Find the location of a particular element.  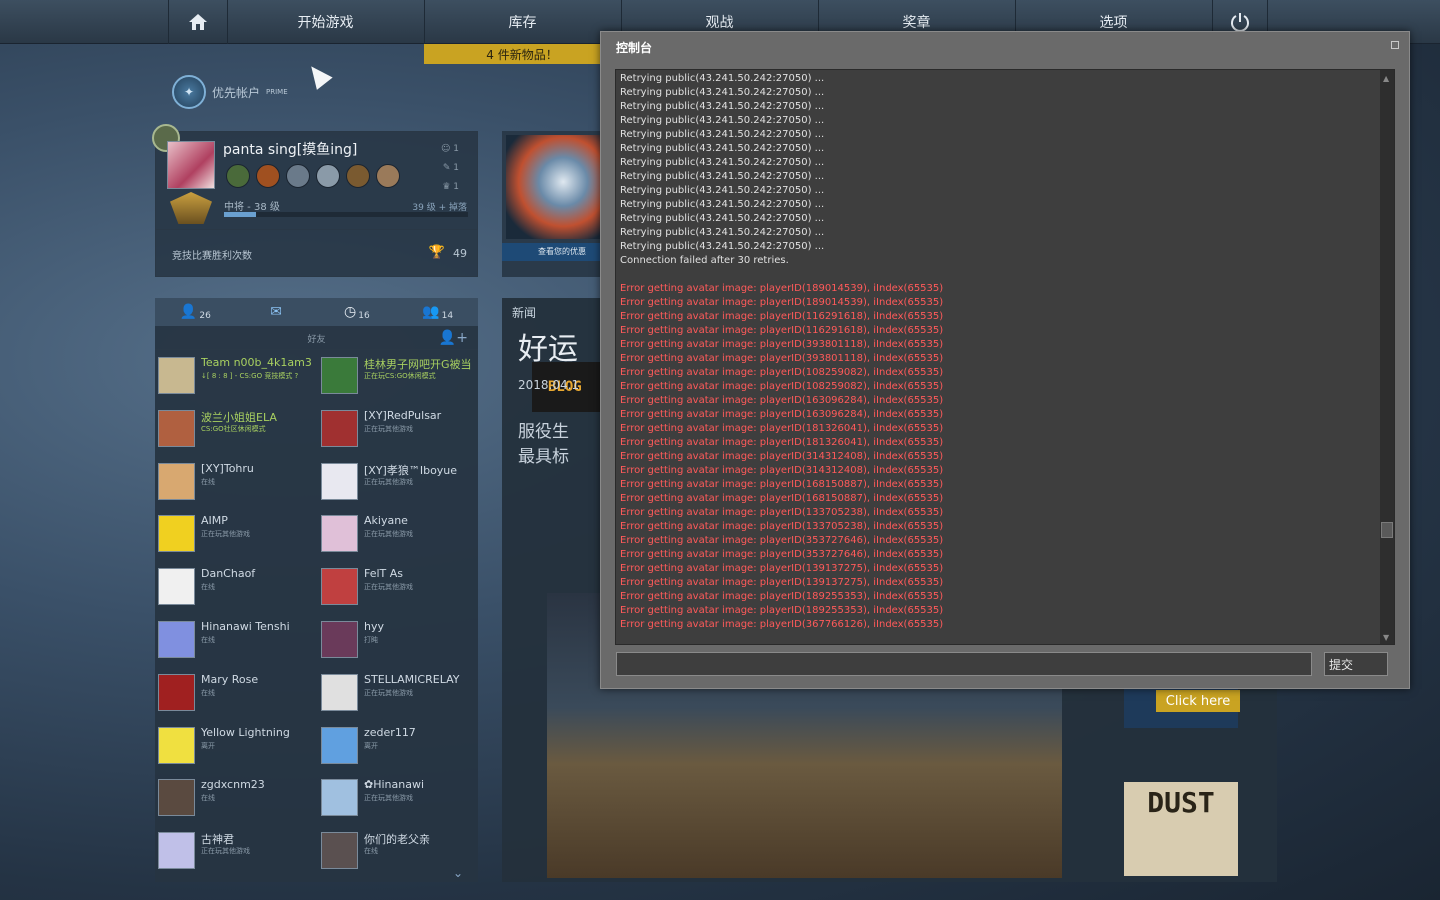

power-icon is located at coordinates (1240, 22).